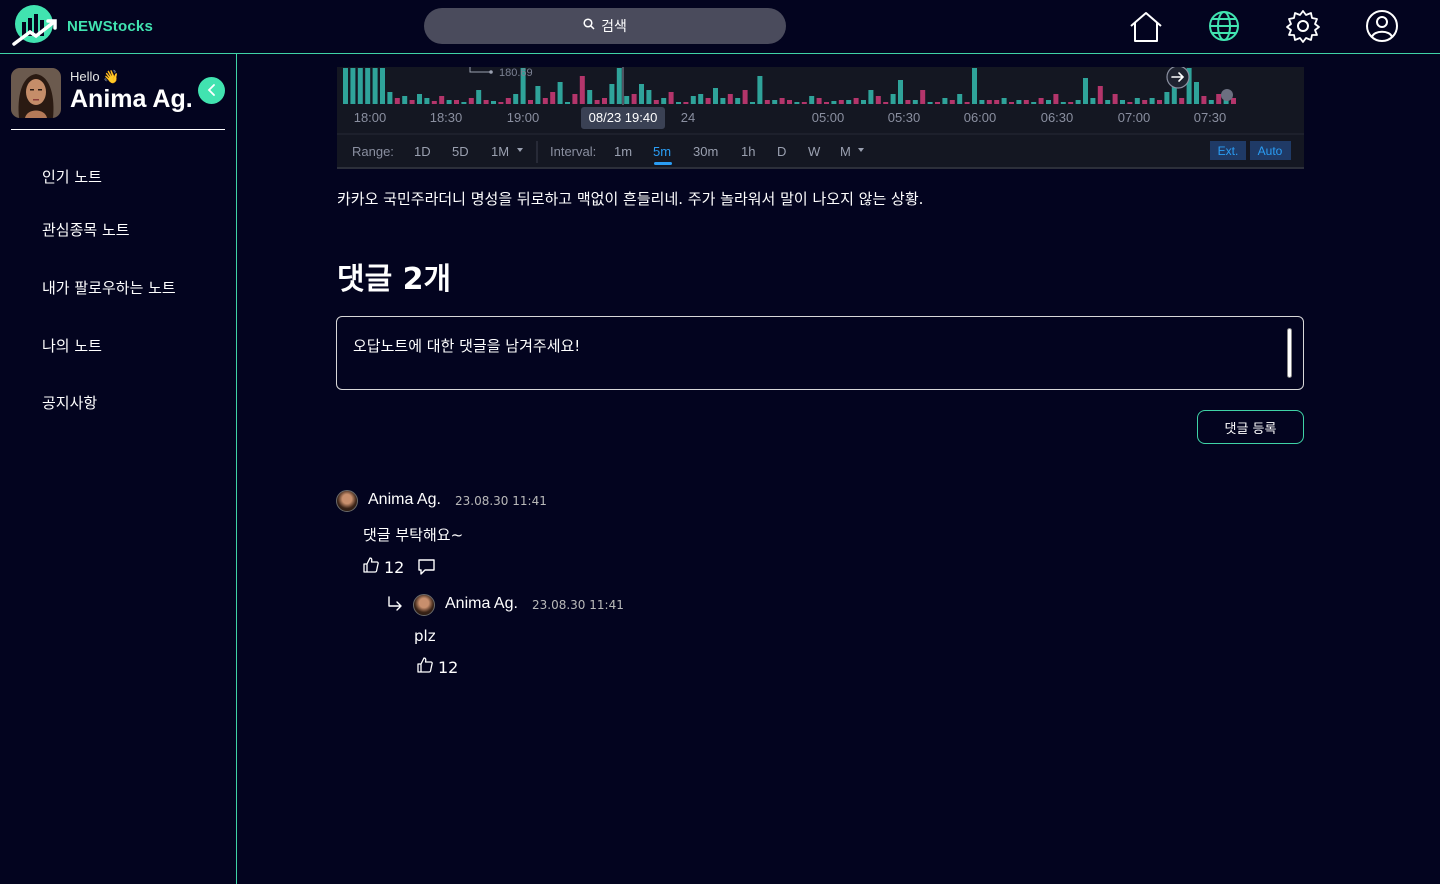 Image resolution: width=1440 pixels, height=884 pixels. Describe the element at coordinates (688, 117) in the screenshot. I see `time-tick-label: 24` at that location.